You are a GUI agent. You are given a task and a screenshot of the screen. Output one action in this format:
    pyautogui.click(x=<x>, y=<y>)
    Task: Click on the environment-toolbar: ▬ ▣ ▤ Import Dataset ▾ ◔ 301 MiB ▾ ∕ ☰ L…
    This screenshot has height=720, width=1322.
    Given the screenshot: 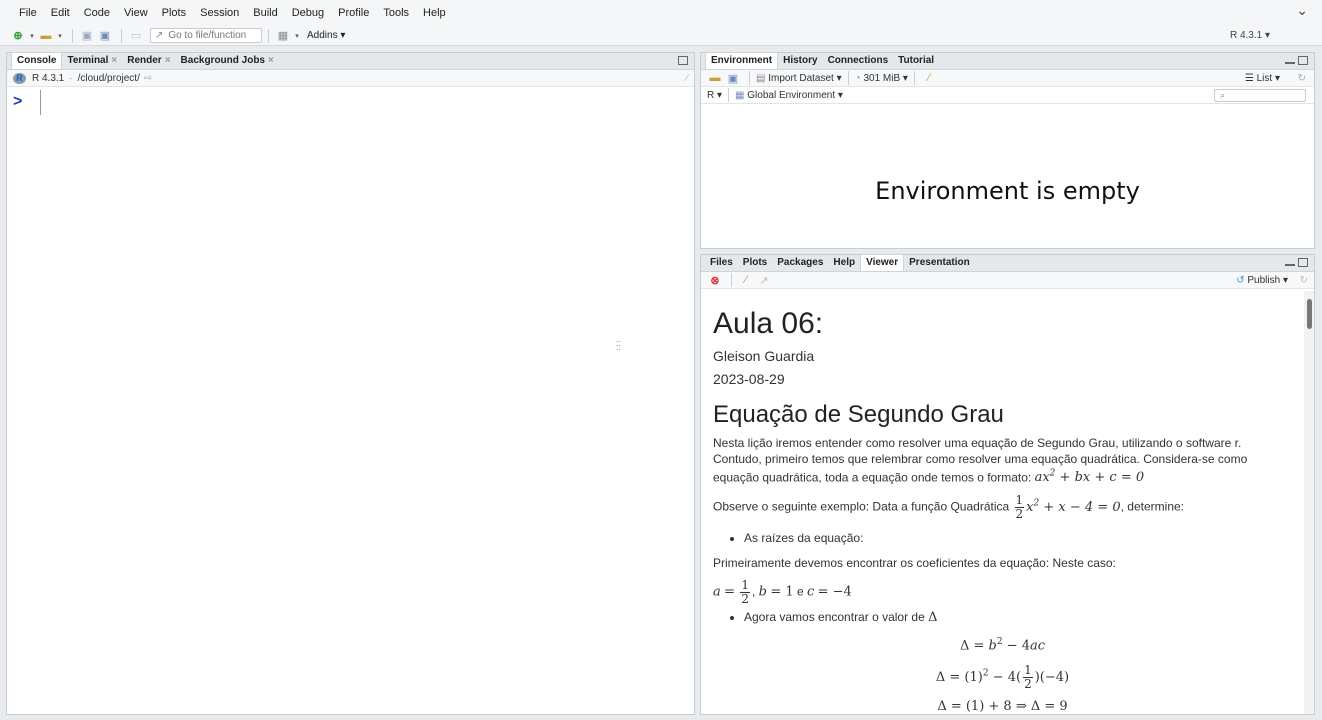 What is the action you would take?
    pyautogui.click(x=1007, y=78)
    